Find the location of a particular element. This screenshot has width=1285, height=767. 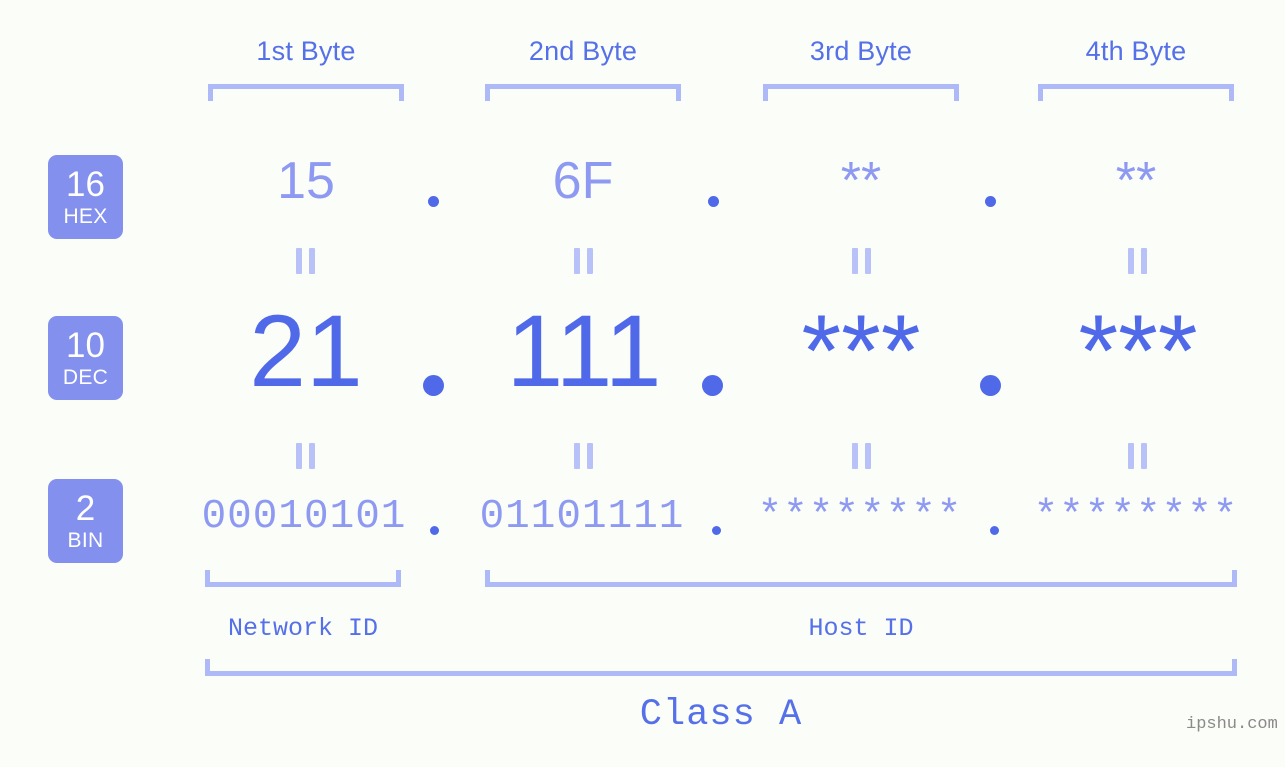

dec-octet-1: 21 is located at coordinates (306, 351).